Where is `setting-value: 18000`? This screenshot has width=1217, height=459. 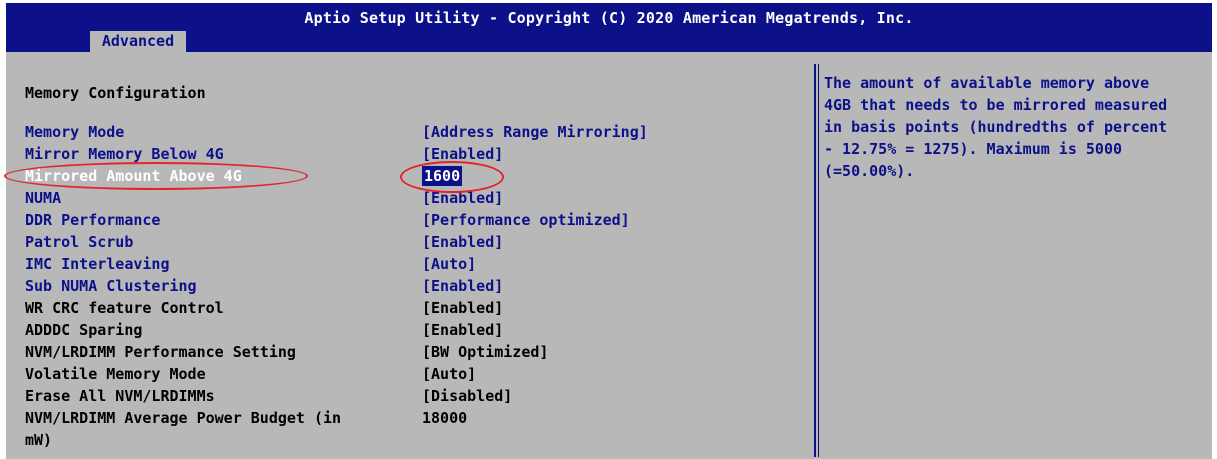 setting-value: 18000 is located at coordinates (445, 418).